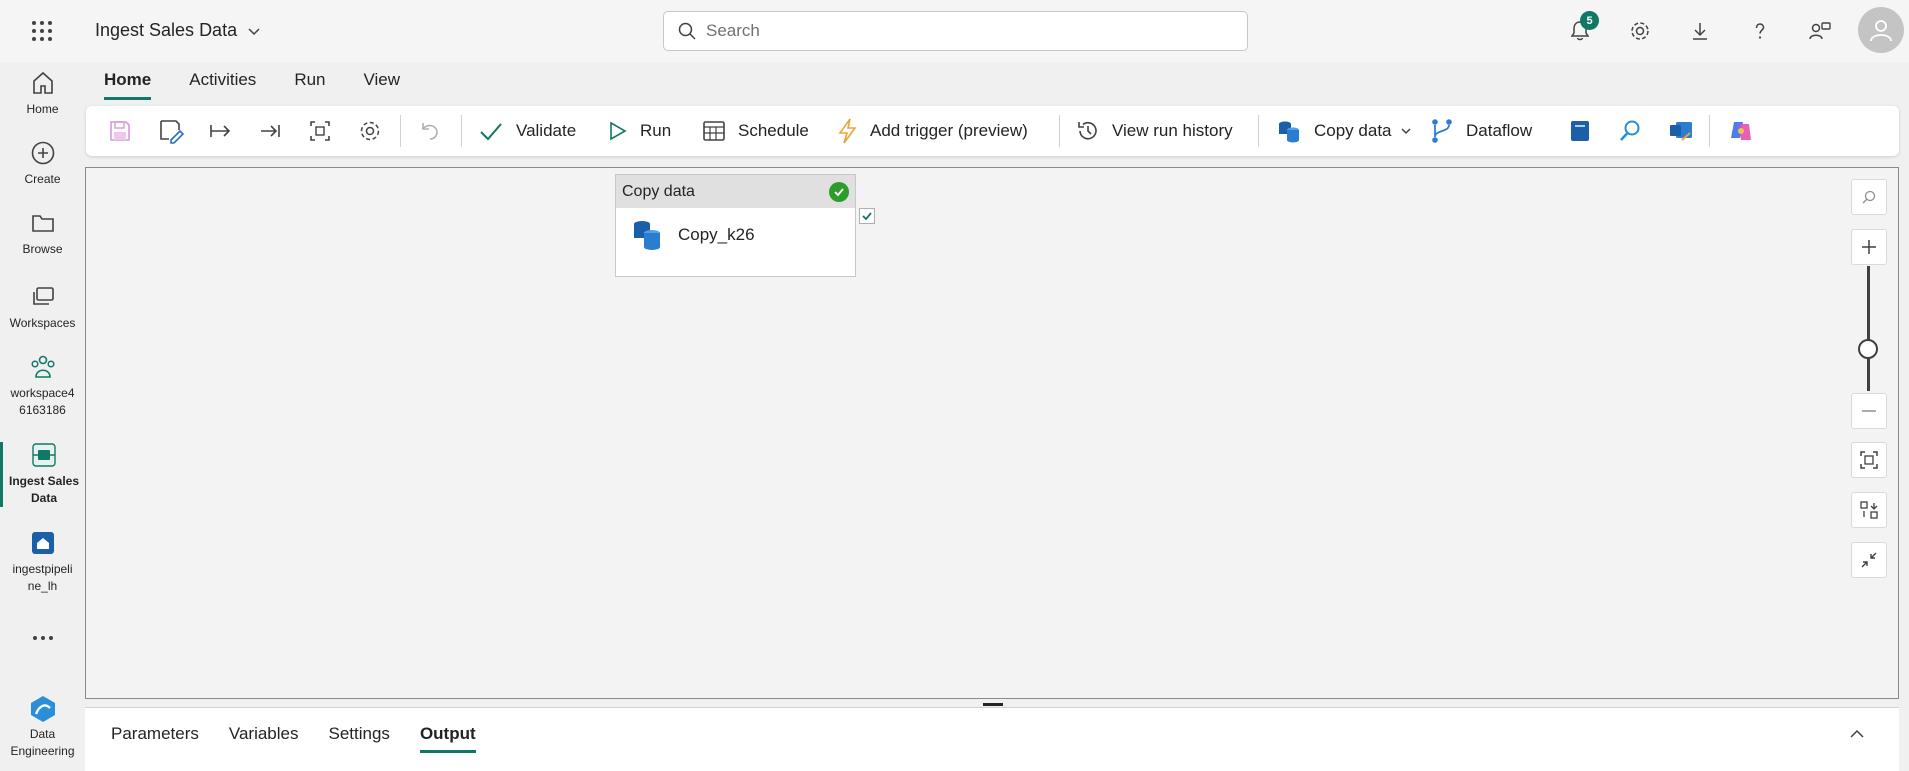 This screenshot has width=1909, height=771. I want to click on activity-header: Copy data, so click(735, 191).